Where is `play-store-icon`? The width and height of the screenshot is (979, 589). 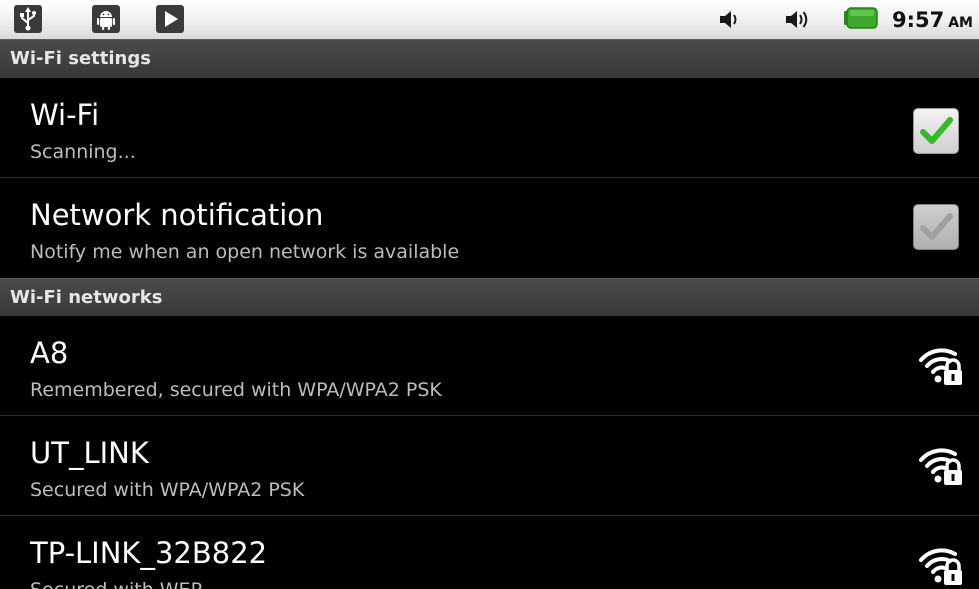 play-store-icon is located at coordinates (170, 19).